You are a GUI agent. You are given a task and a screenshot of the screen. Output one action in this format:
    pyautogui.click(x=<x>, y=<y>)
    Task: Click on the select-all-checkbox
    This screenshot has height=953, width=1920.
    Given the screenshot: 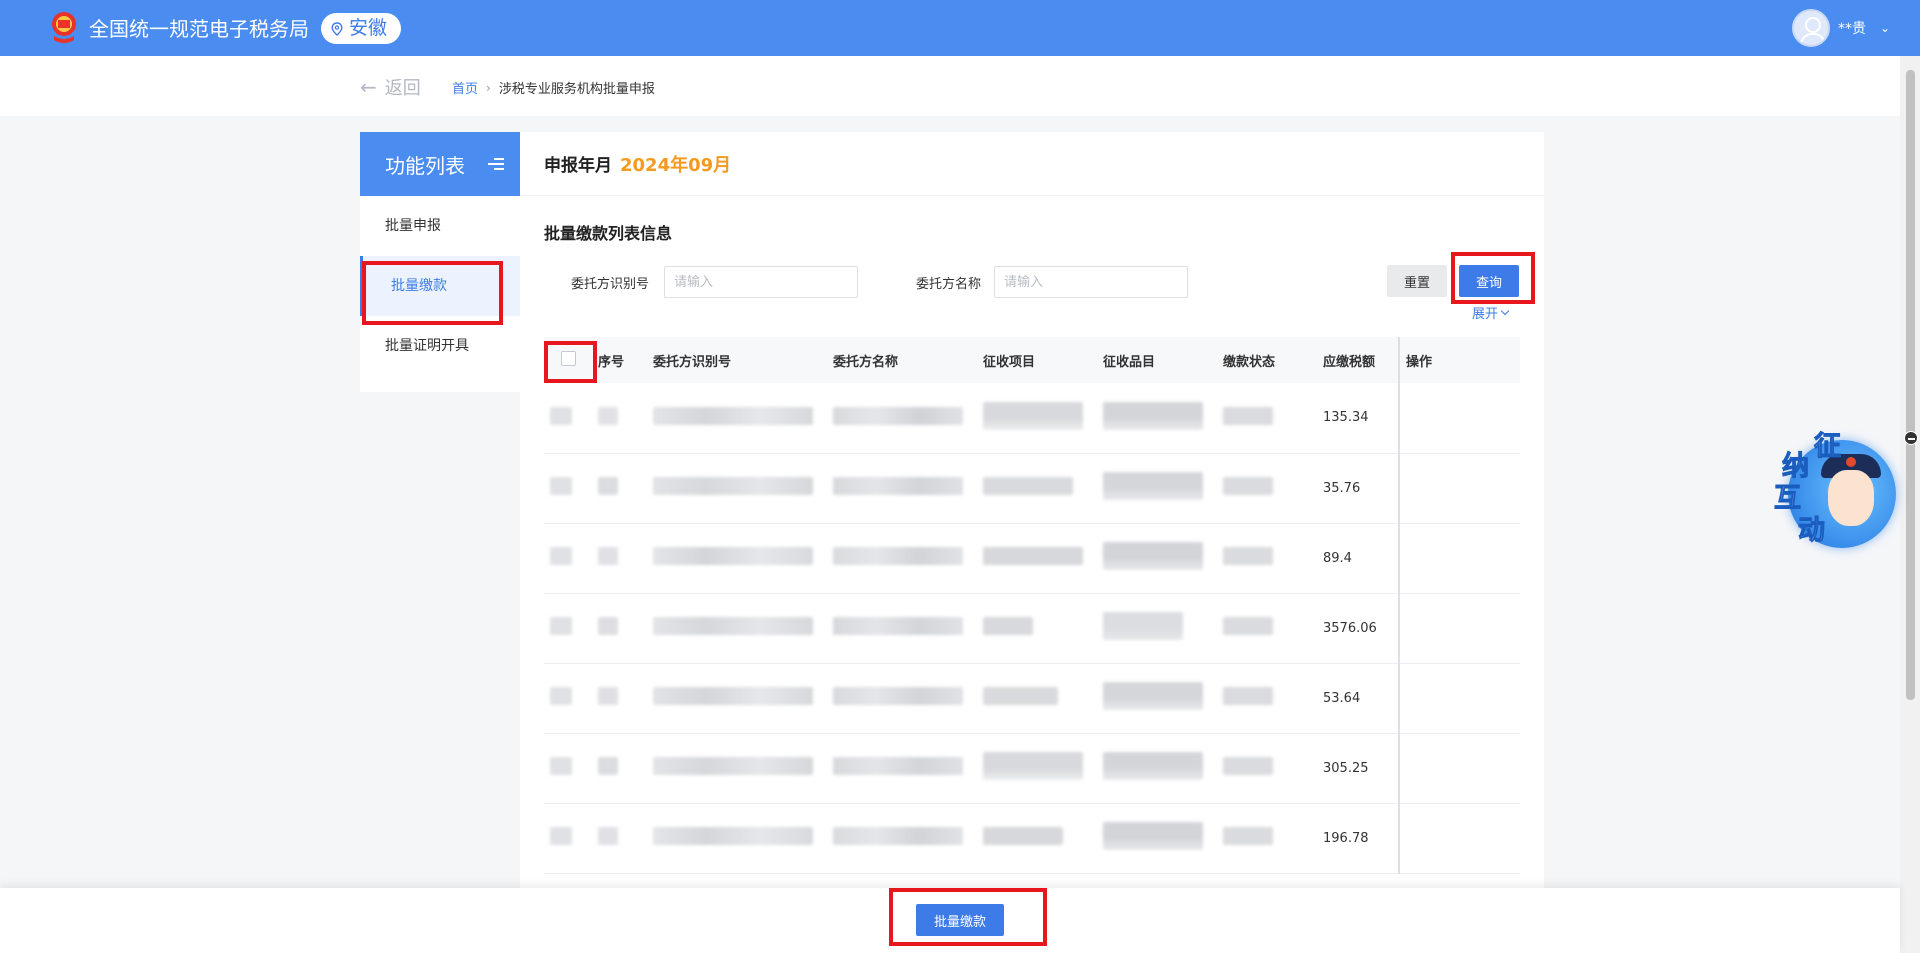 What is the action you would take?
    pyautogui.click(x=568, y=358)
    